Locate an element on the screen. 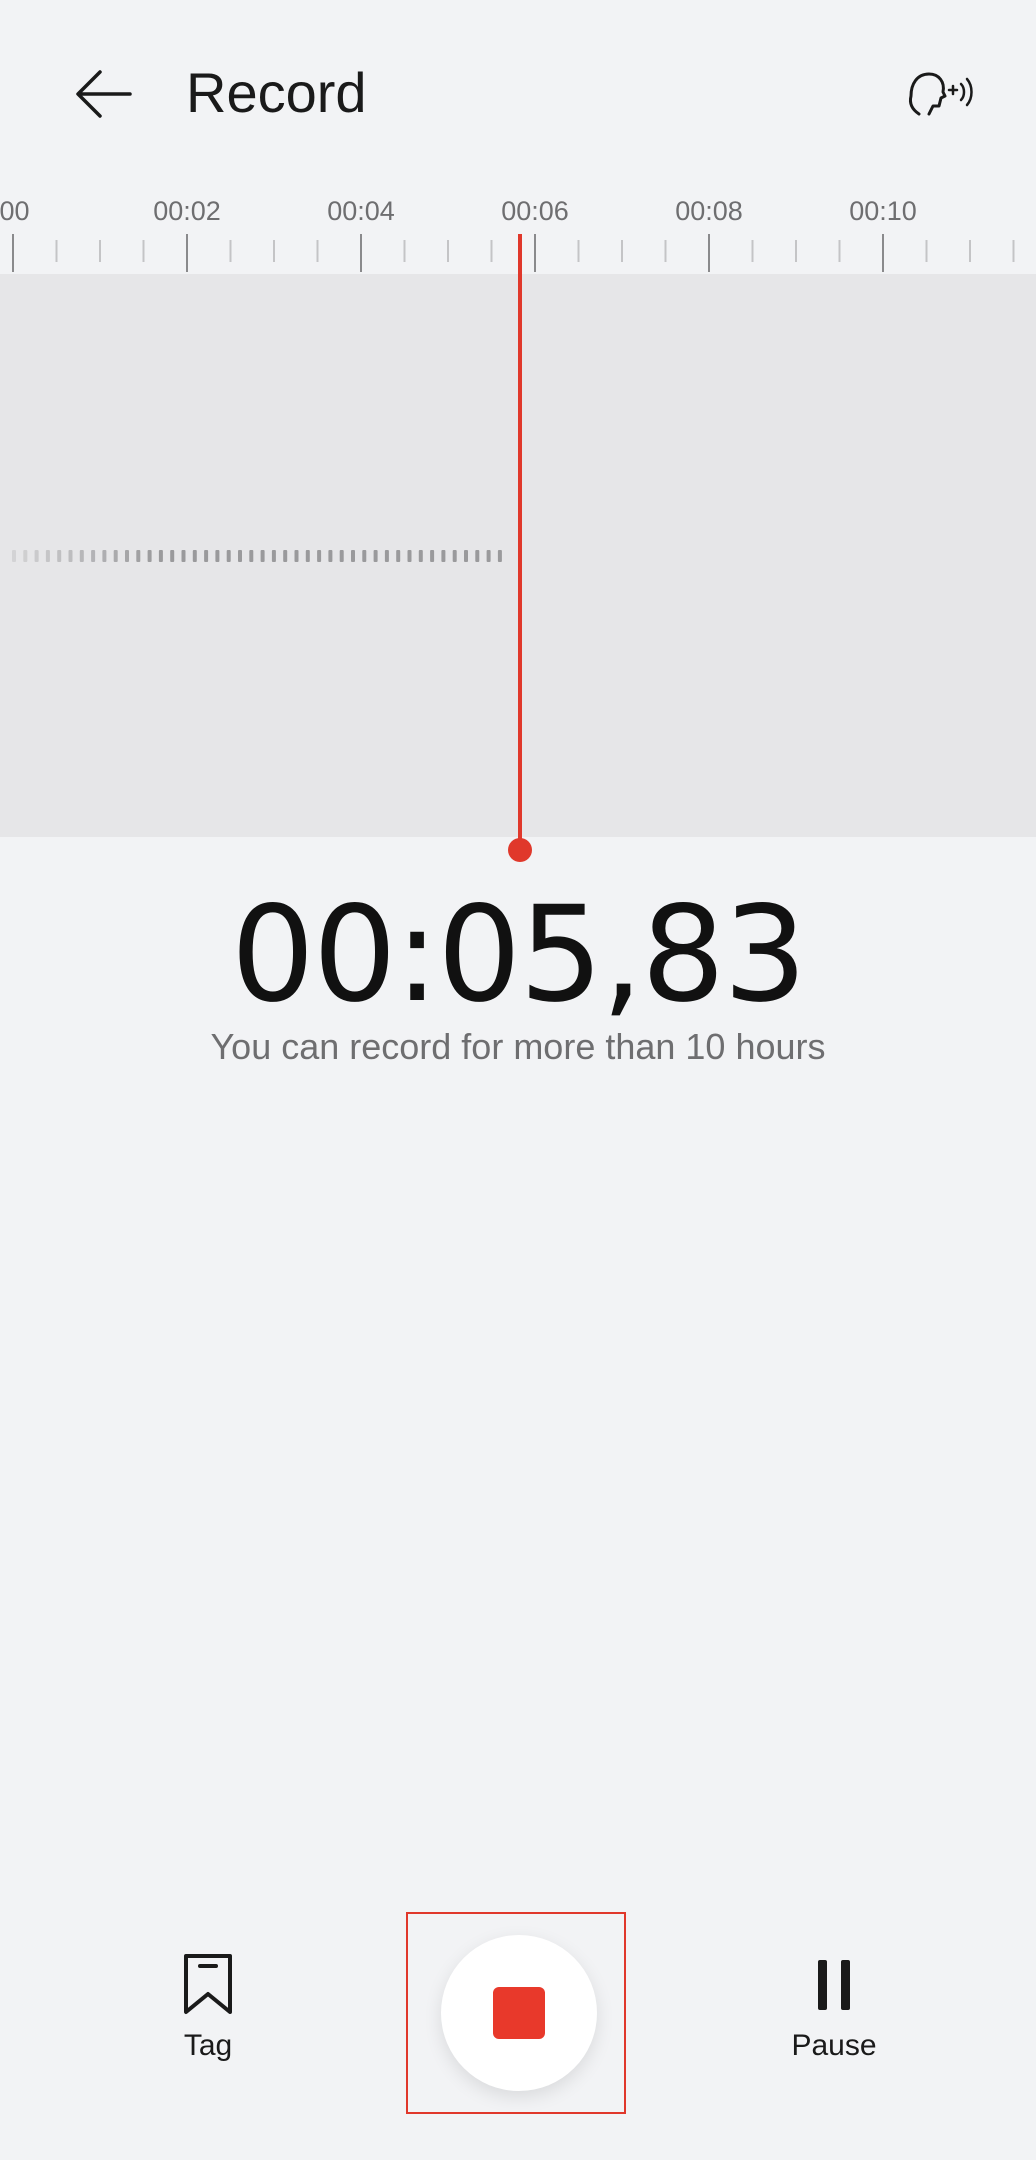 The height and width of the screenshot is (2160, 1036). ruler-time-label: 00:10 is located at coordinates (883, 211).